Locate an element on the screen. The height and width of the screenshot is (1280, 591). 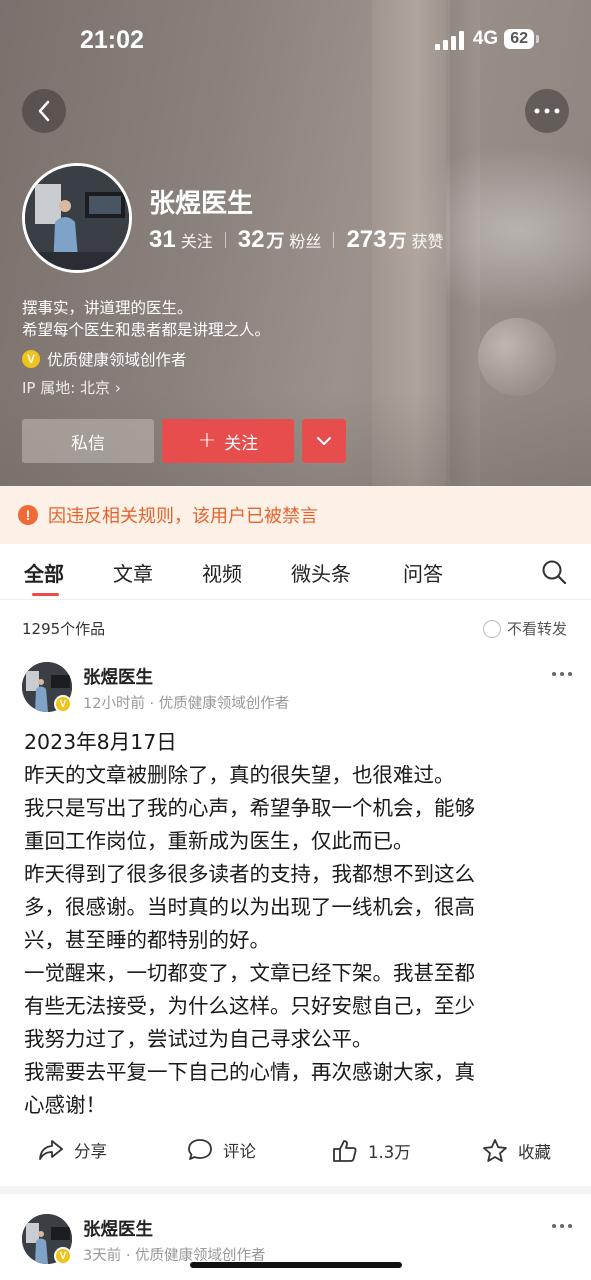
ip-location: IP 属地: 北京 › is located at coordinates (71, 387).